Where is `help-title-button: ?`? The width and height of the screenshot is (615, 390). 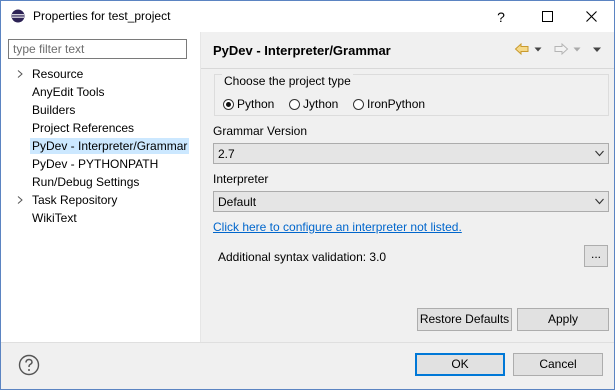
help-title-button: ? is located at coordinates (501, 16).